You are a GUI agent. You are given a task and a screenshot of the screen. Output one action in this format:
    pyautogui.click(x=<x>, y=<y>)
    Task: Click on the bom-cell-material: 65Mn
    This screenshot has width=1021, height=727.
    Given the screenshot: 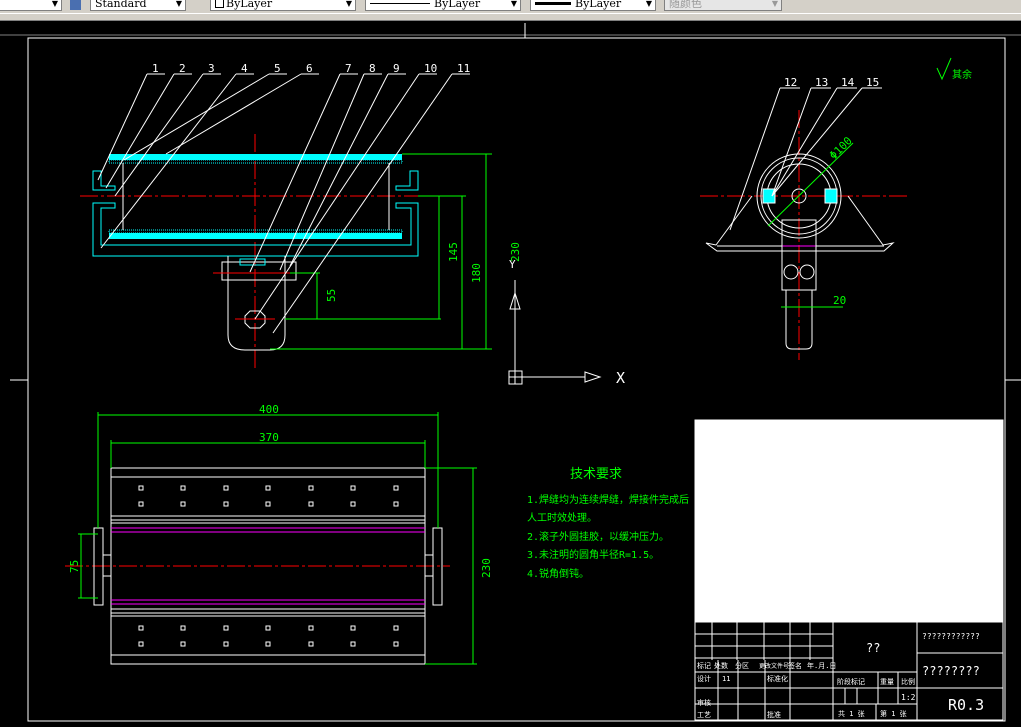 What is the action you would take?
    pyautogui.click(x=878, y=498)
    